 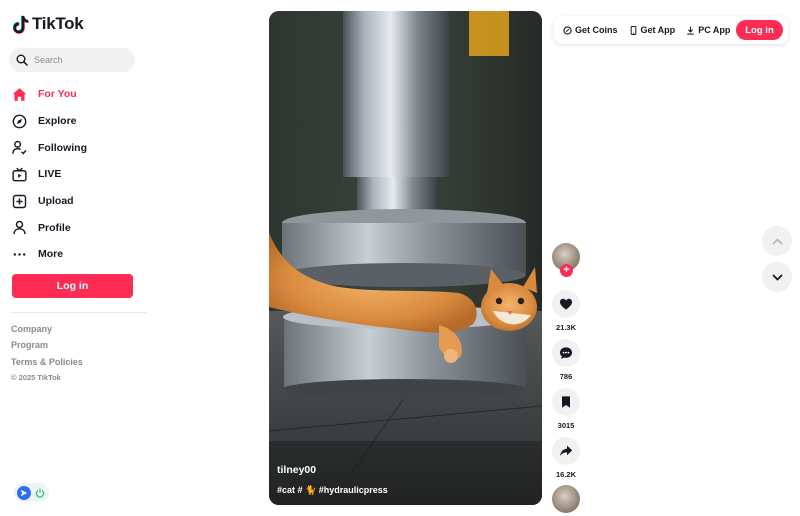 I want to click on nav-label: LIVE, so click(x=50, y=174).